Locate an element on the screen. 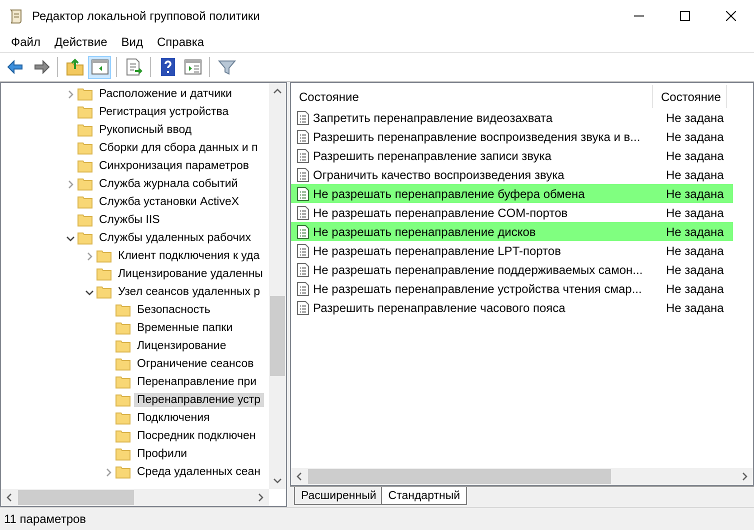 This screenshot has height=530, width=754. policy-row: Разрешить перенаправление воспроизведения звука и в... Не задана is located at coordinates (512, 136).